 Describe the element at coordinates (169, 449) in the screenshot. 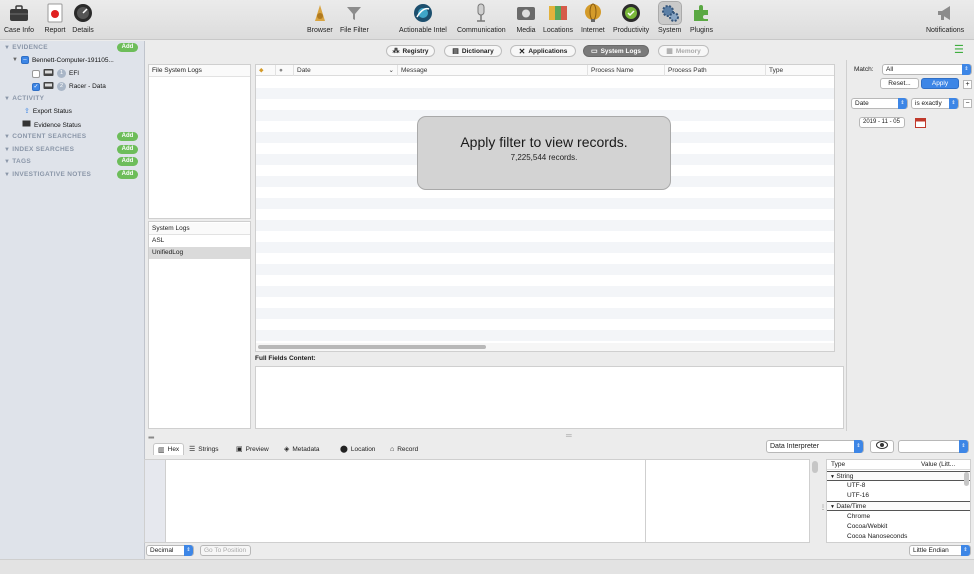

I see `tab-hex: ▥ Hex` at that location.